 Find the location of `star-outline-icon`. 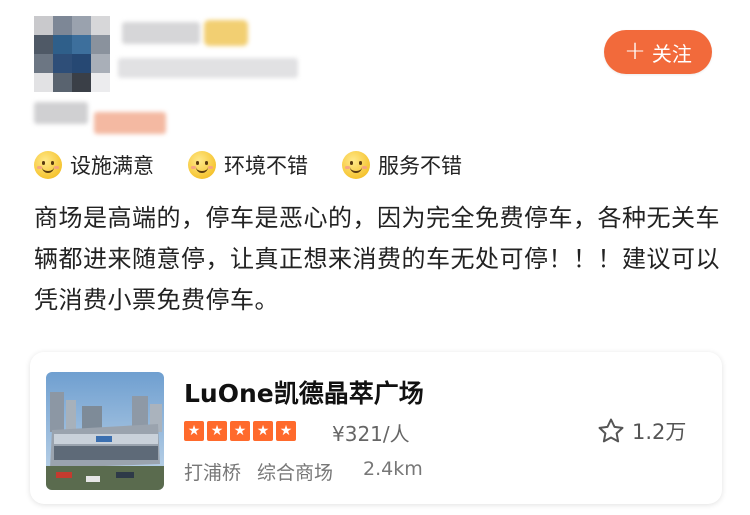

star-outline-icon is located at coordinates (611, 430).